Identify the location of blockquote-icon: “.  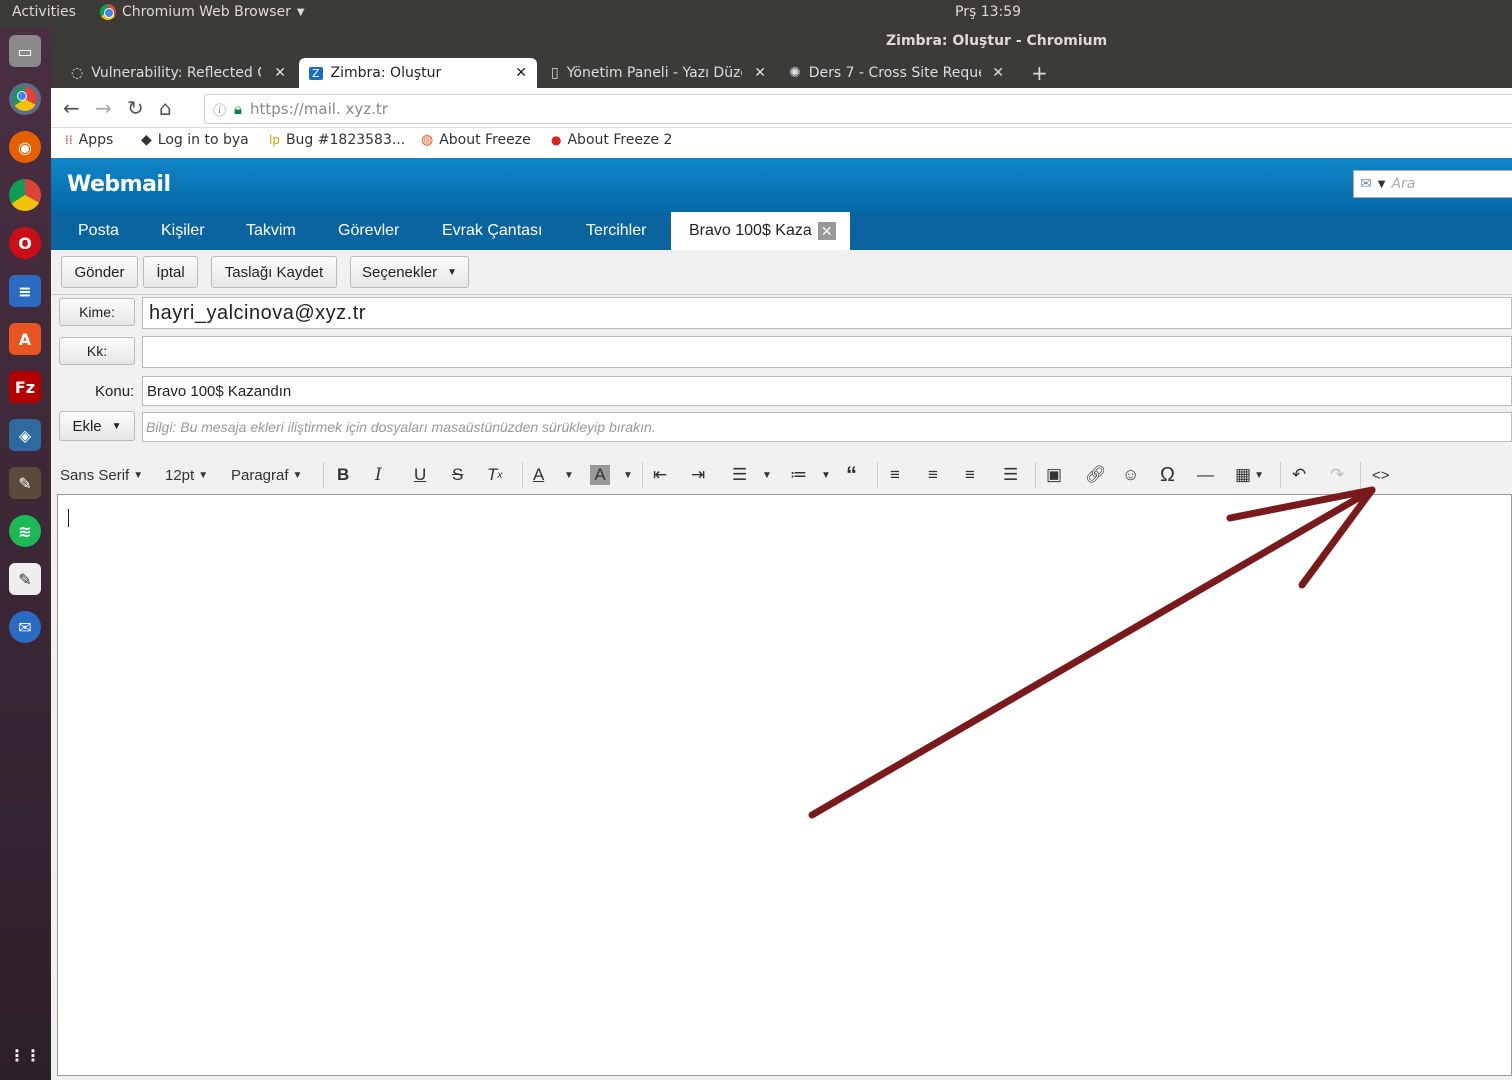
(851, 475).